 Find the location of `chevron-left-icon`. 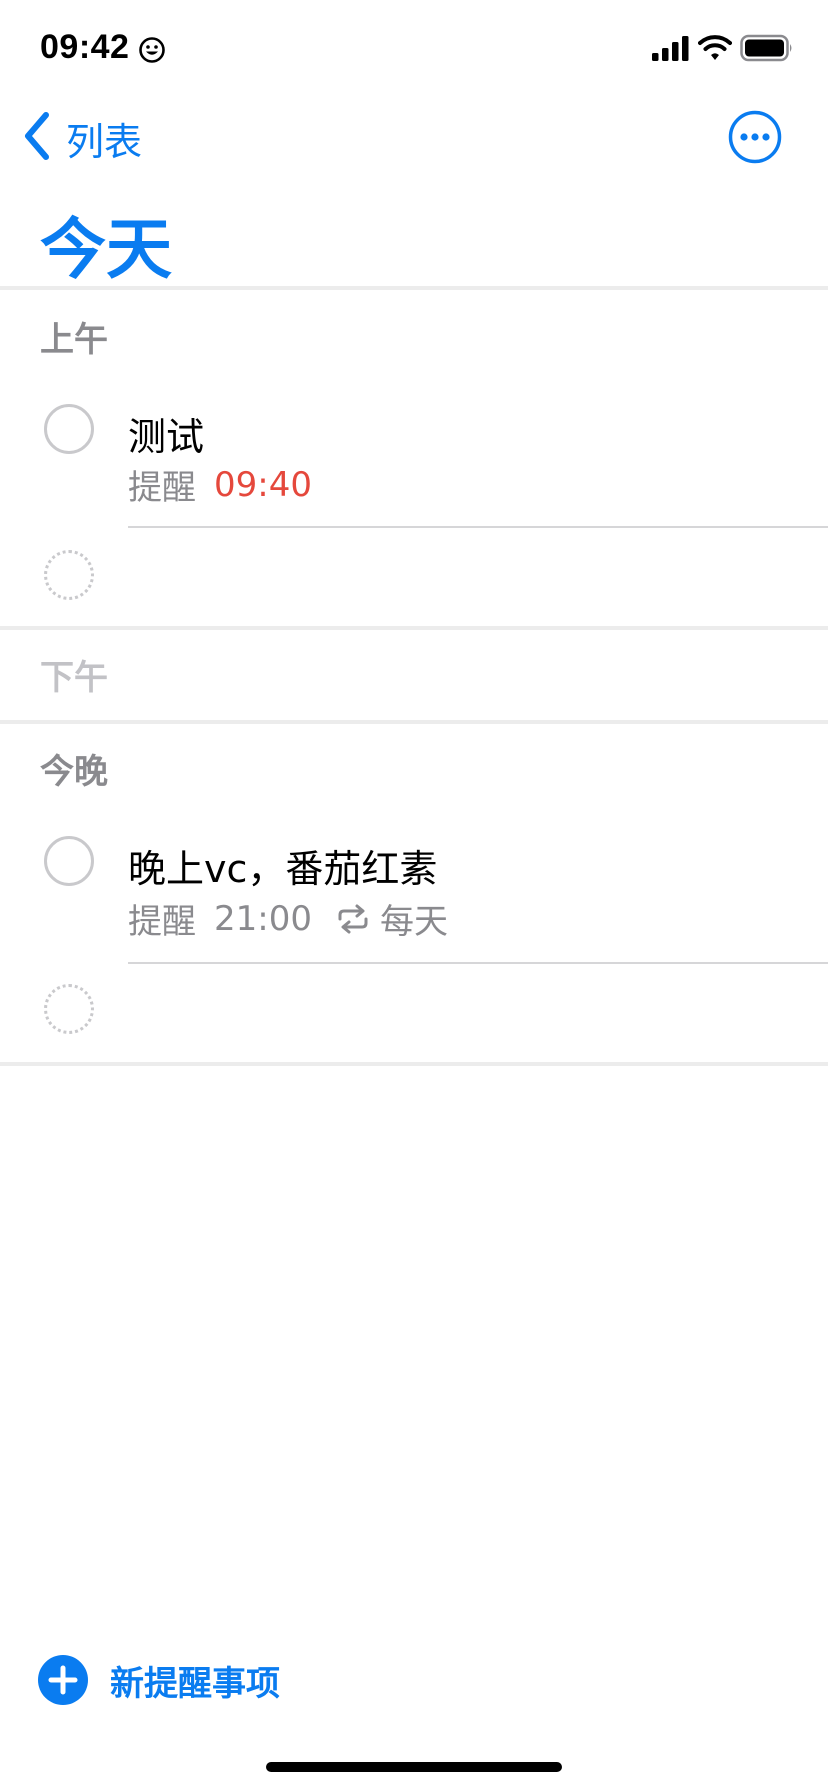

chevron-left-icon is located at coordinates (37, 138).